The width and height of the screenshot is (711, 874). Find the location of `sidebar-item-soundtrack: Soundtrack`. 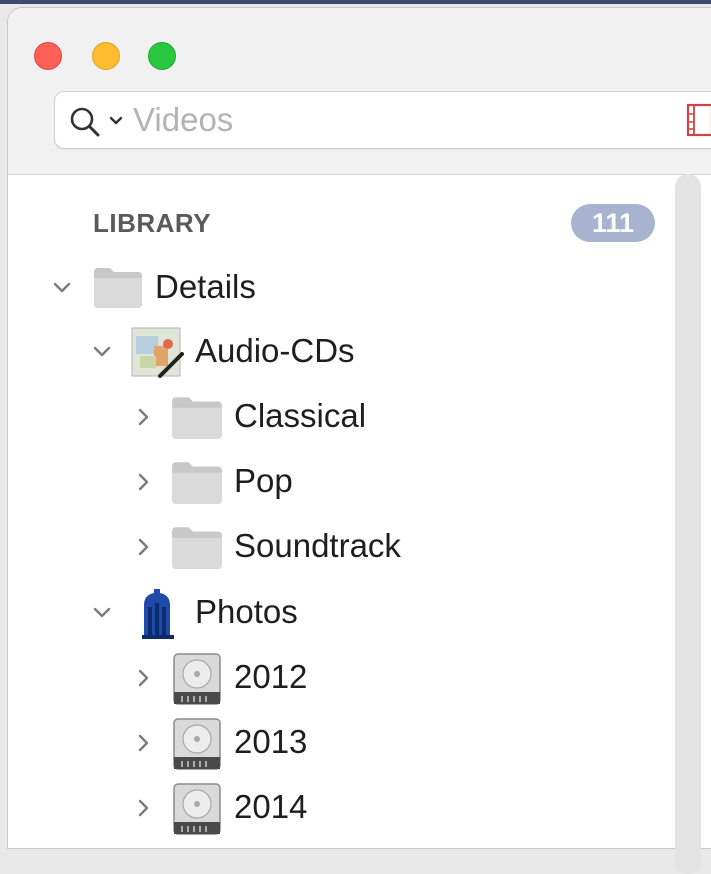

sidebar-item-soundtrack: Soundtrack is located at coordinates (330, 547).